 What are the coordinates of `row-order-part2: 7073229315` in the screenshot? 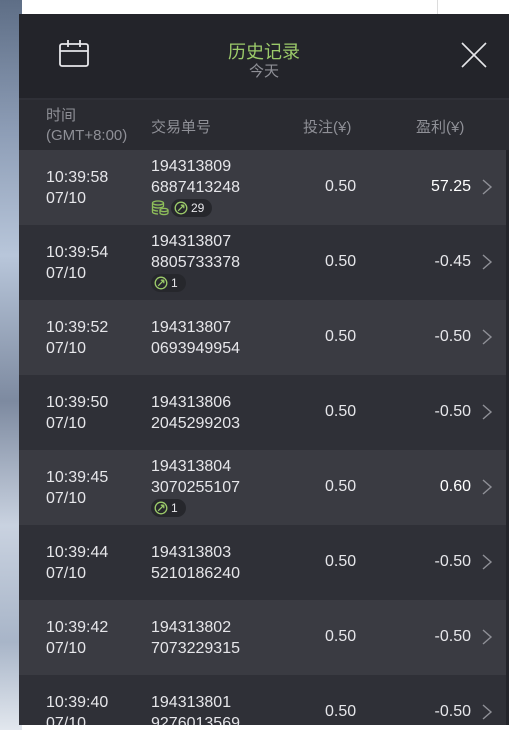 It's located at (195, 648).